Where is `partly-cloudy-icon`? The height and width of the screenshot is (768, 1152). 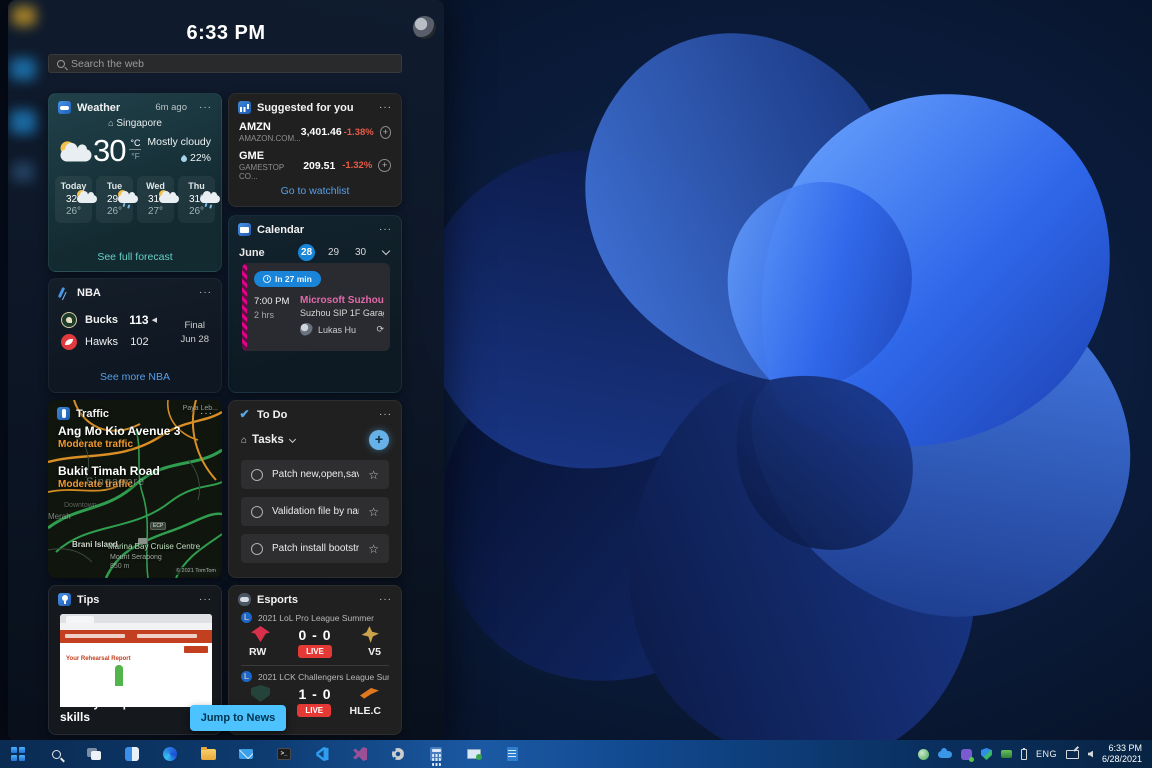 partly-cloudy-icon is located at coordinates (76, 152).